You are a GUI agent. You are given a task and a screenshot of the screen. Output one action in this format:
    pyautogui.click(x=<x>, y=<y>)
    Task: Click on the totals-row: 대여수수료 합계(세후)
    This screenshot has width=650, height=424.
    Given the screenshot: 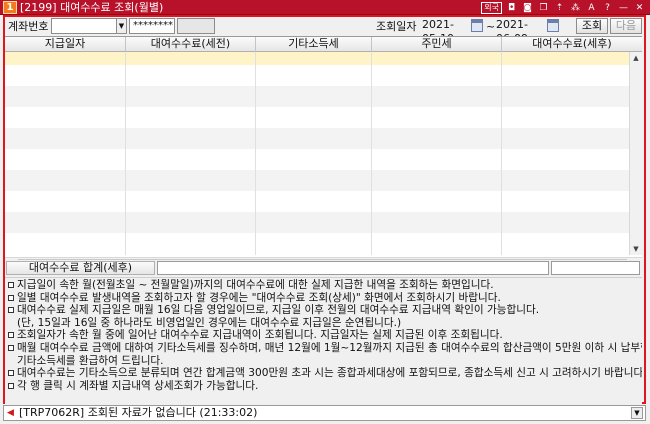 What is the action you would take?
    pyautogui.click(x=323, y=268)
    